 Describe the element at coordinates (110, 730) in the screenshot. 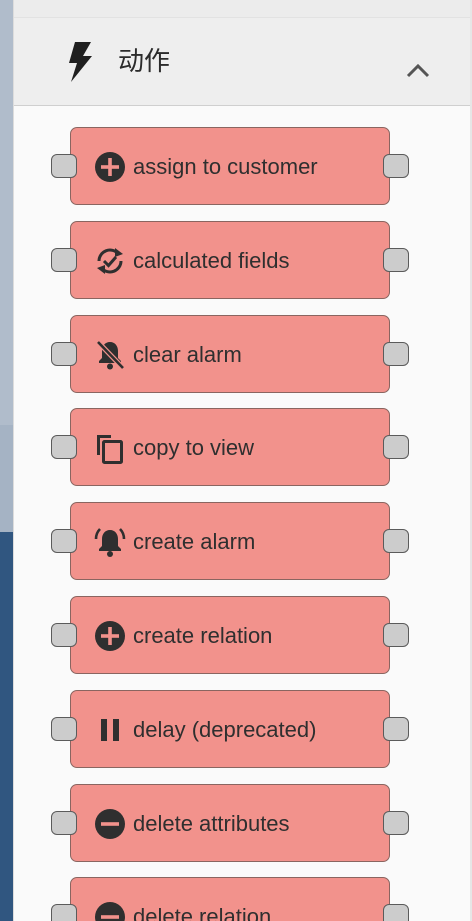

I see `pause-icon` at that location.